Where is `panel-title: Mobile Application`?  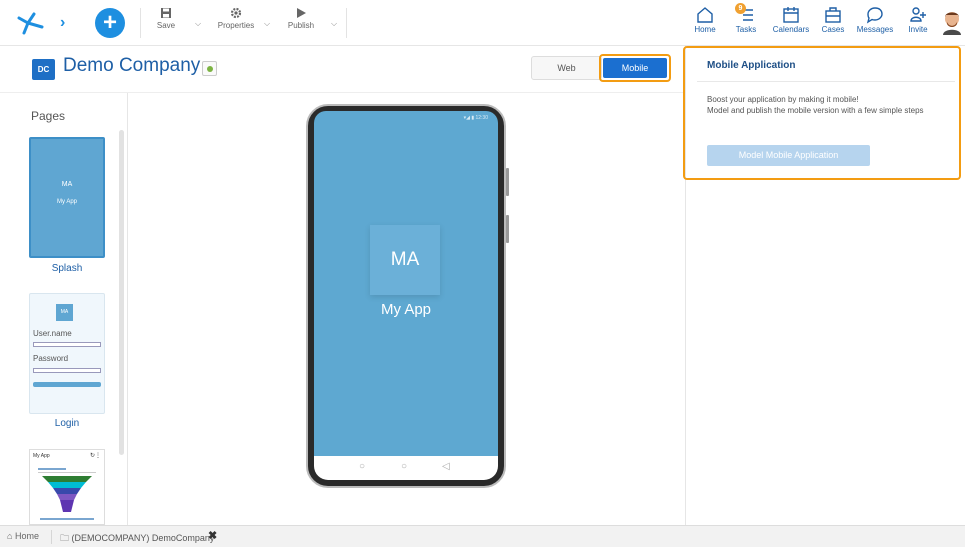 panel-title: Mobile Application is located at coordinates (751, 65).